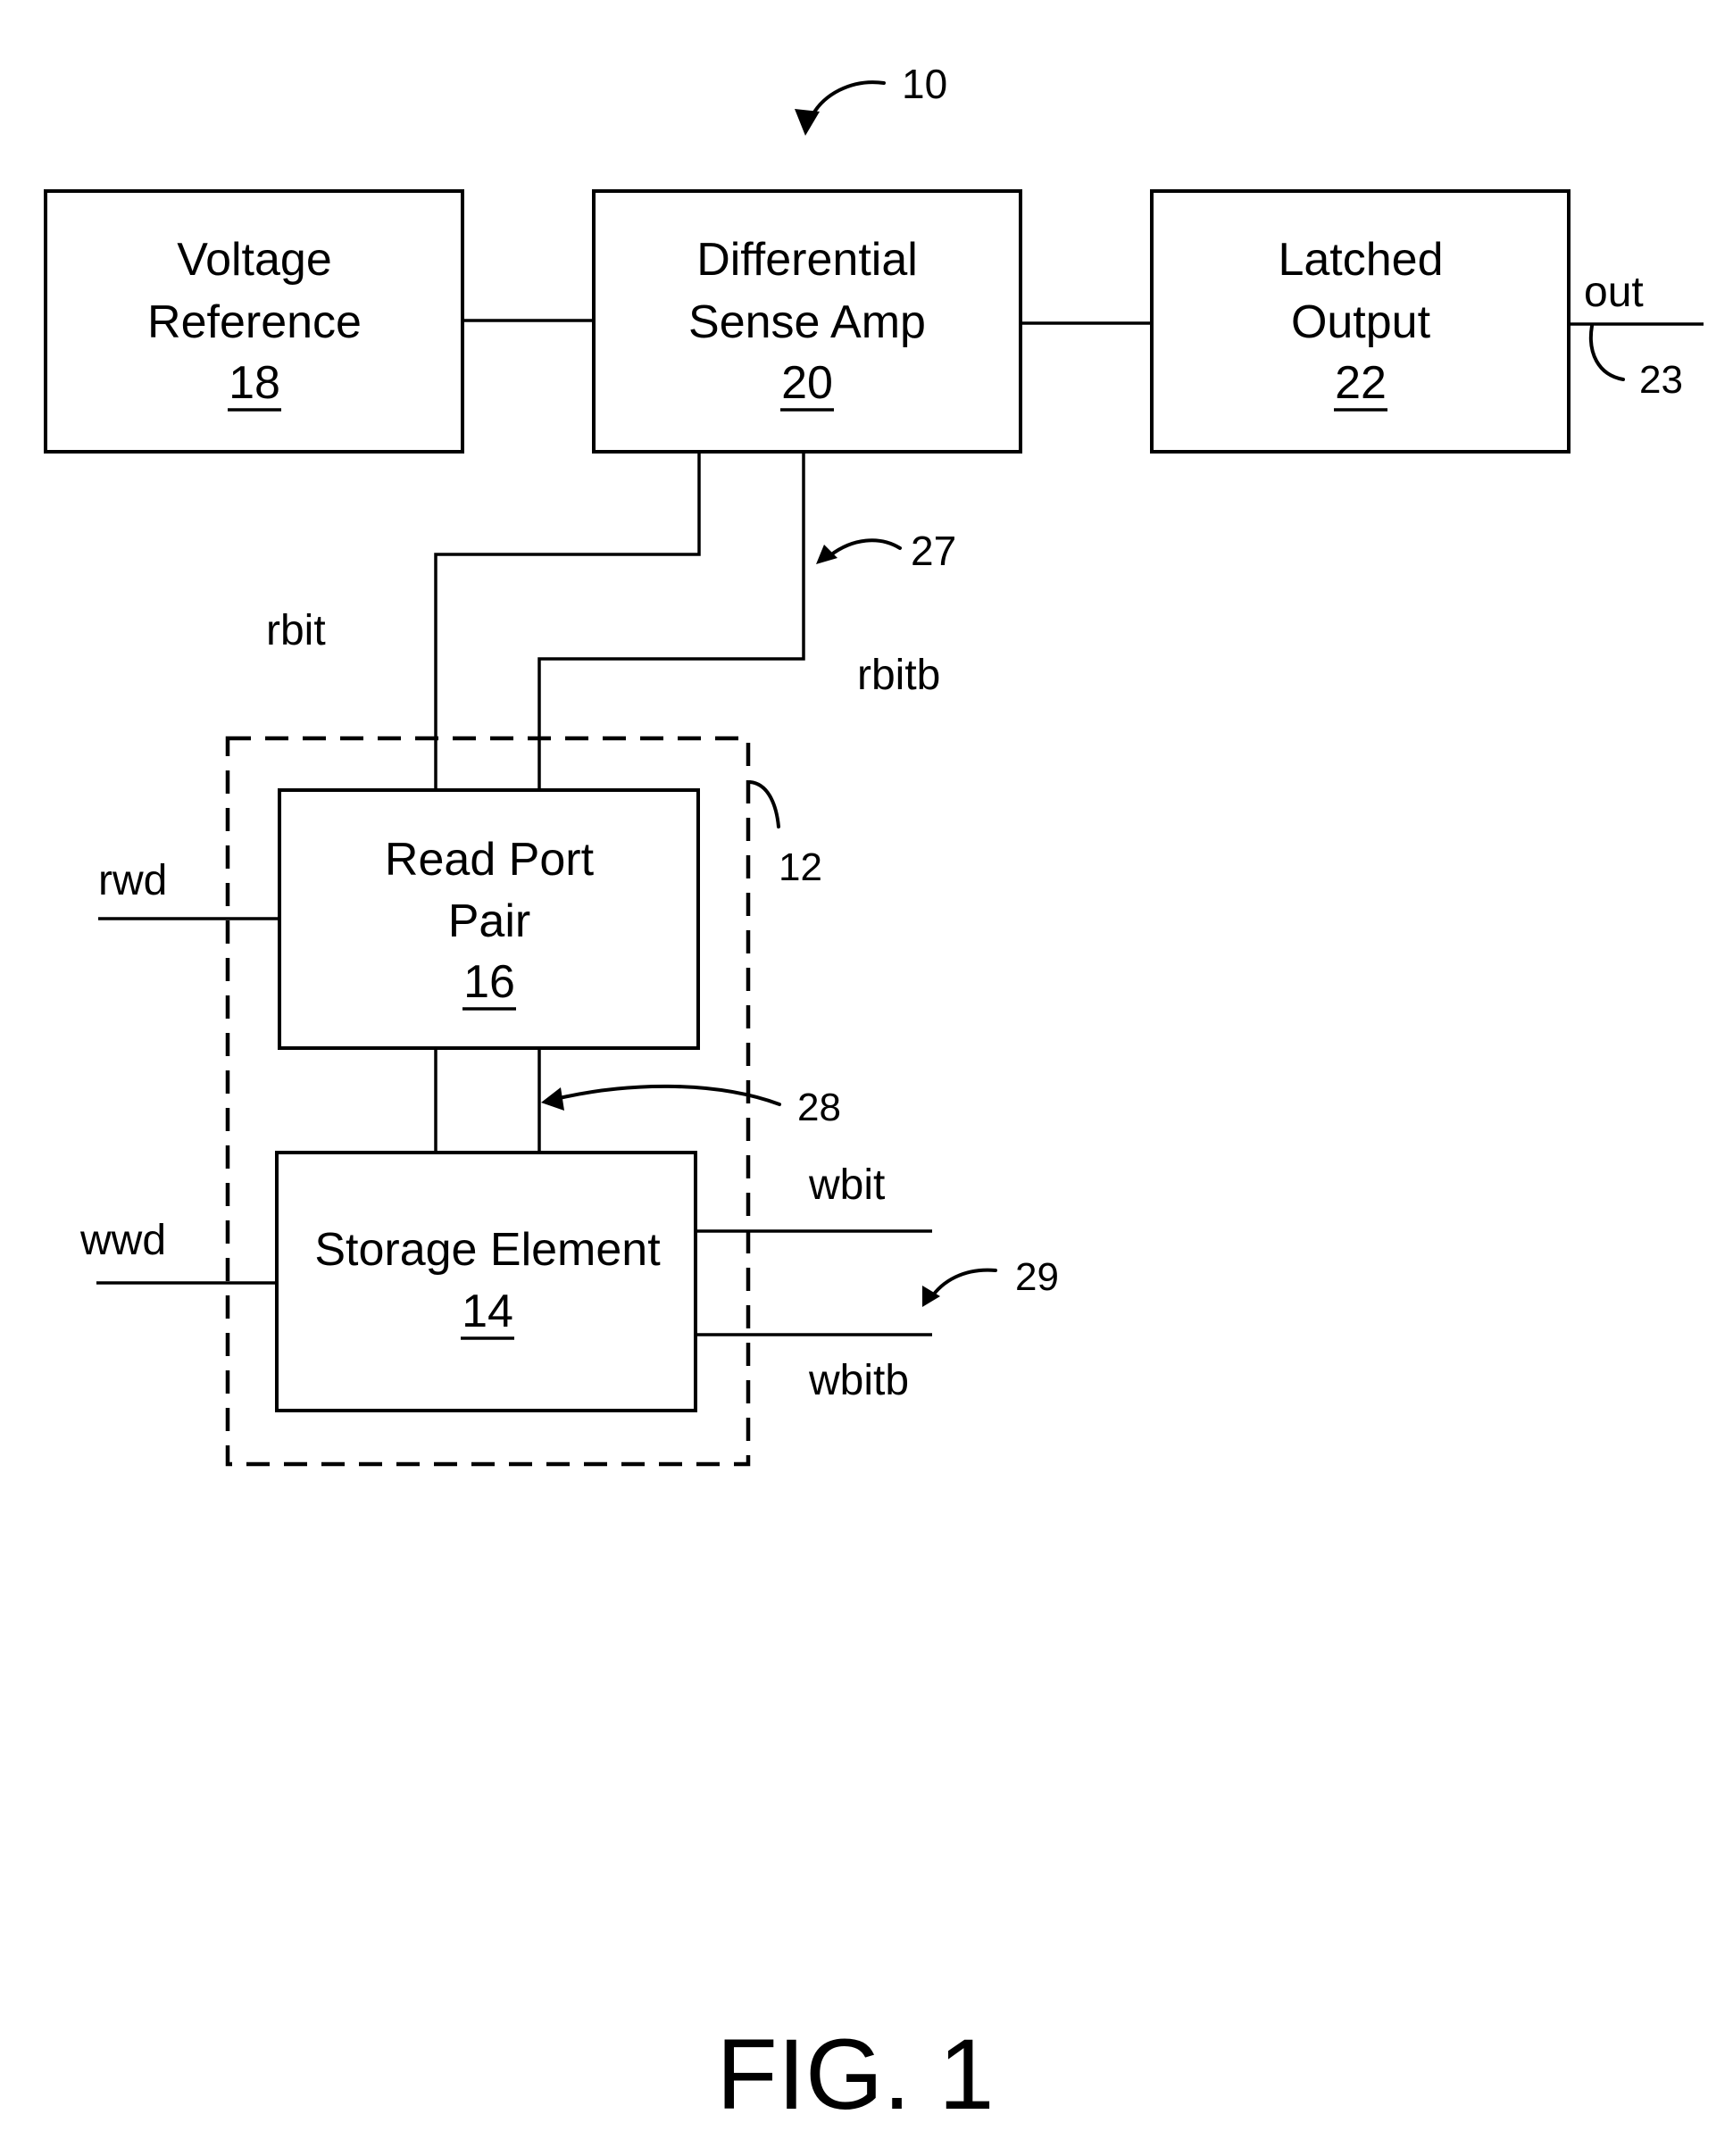 Image resolution: width=1733 pixels, height=2156 pixels. Describe the element at coordinates (553, 1099) in the screenshot. I see `ref-28-arrowhead` at that location.